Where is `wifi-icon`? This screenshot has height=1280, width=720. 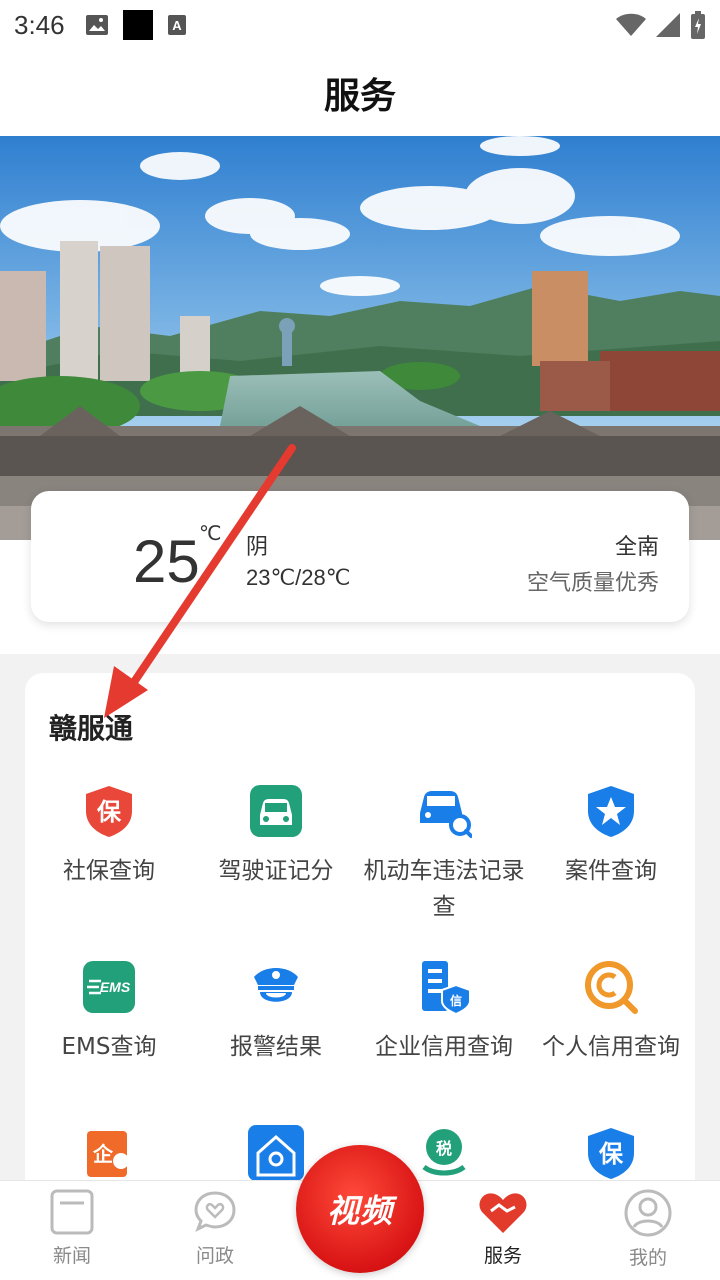 wifi-icon is located at coordinates (631, 24).